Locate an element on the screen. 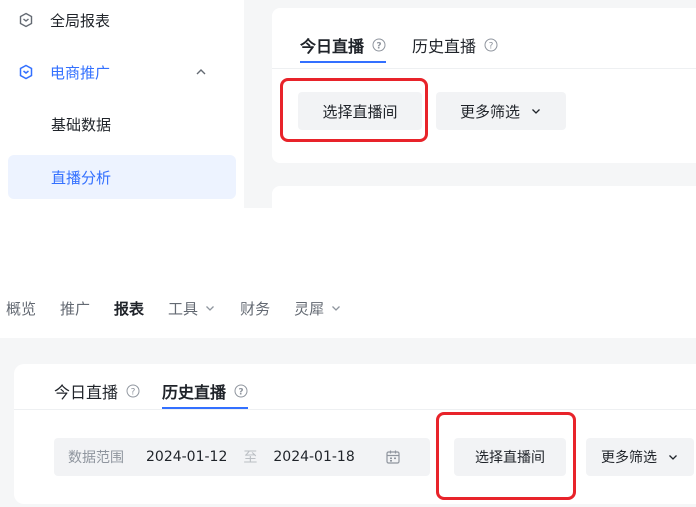  nav-label: 推广 is located at coordinates (75, 308).